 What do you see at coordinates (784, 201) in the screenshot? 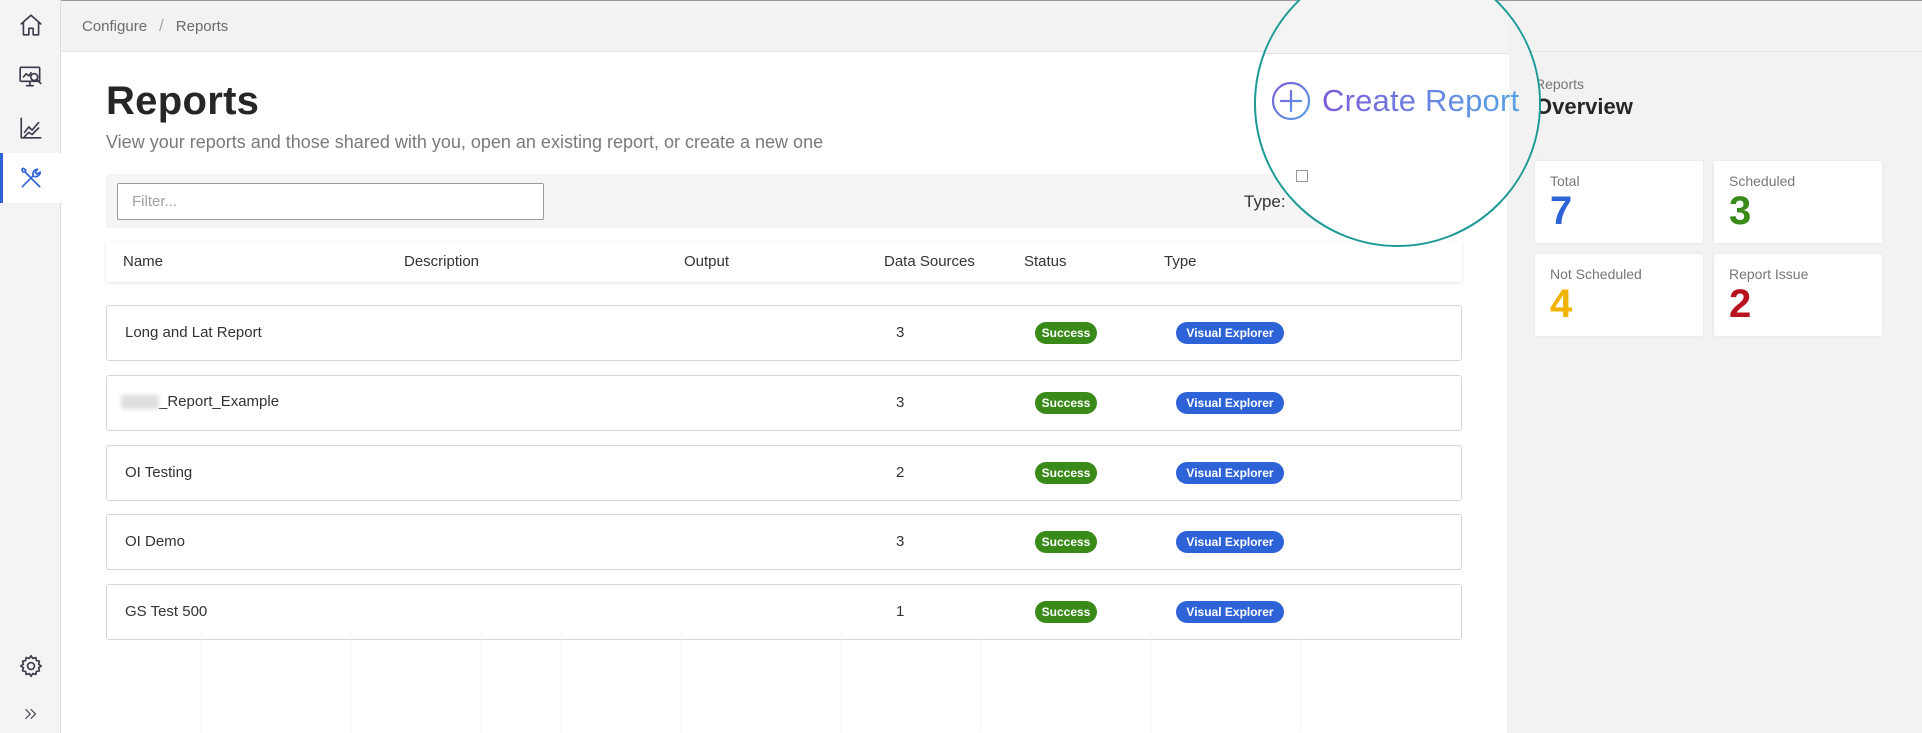
I see `filter-bar: Type:` at bounding box center [784, 201].